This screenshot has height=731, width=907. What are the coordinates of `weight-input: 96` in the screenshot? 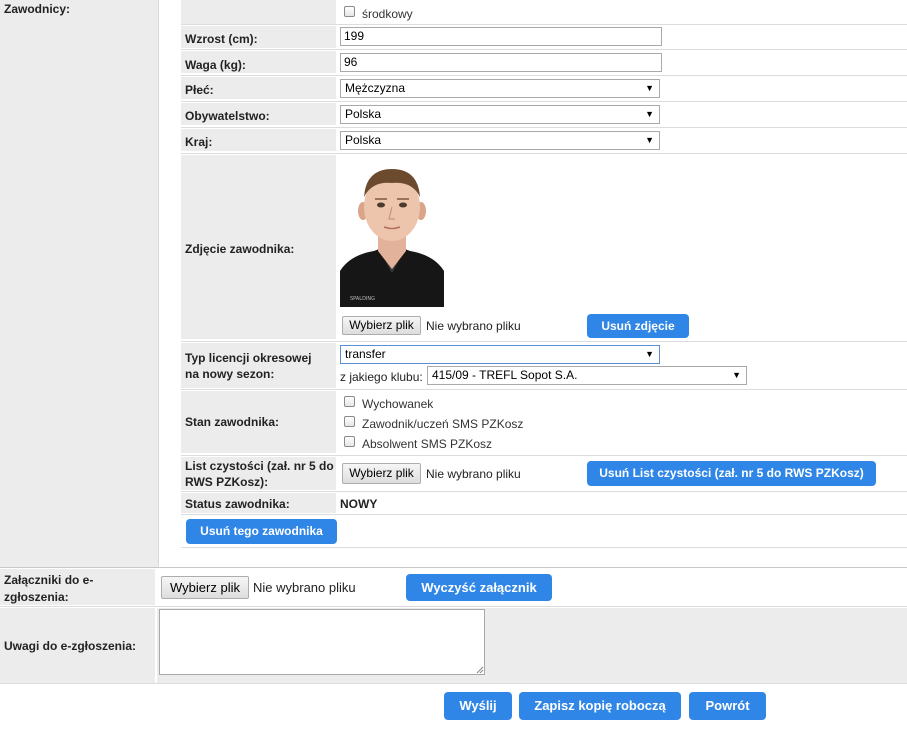 It's located at (501, 62).